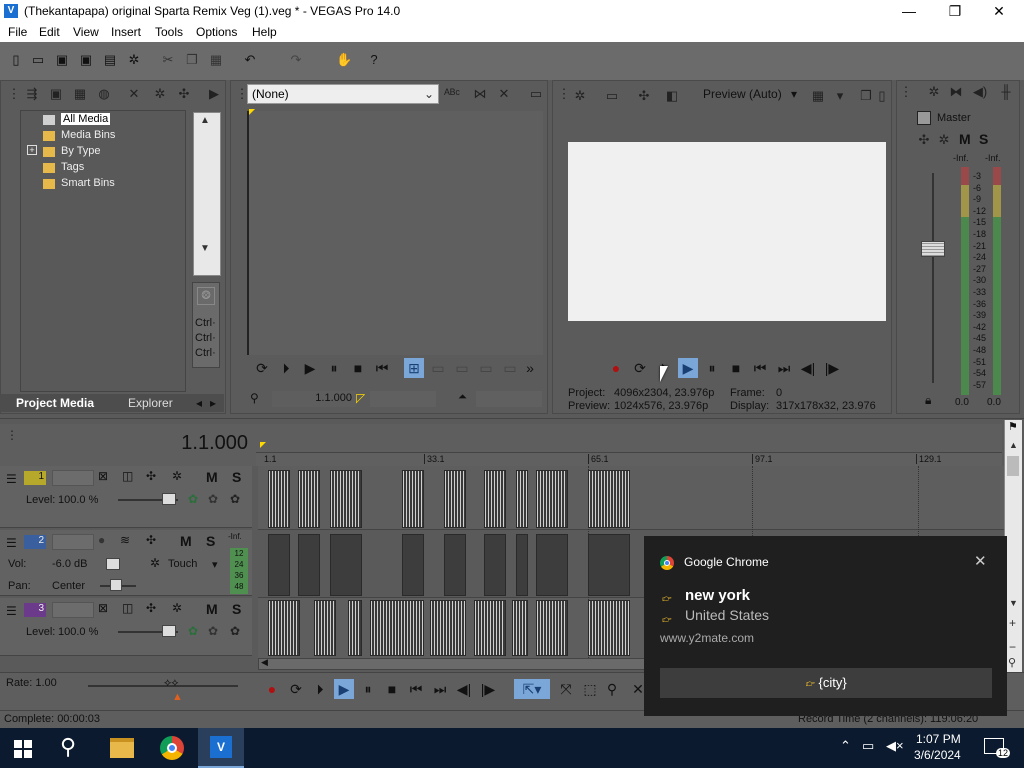 This screenshot has height=768, width=1024. What do you see at coordinates (184, 94) in the screenshot?
I see `media-fx-icon: ✣` at bounding box center [184, 94].